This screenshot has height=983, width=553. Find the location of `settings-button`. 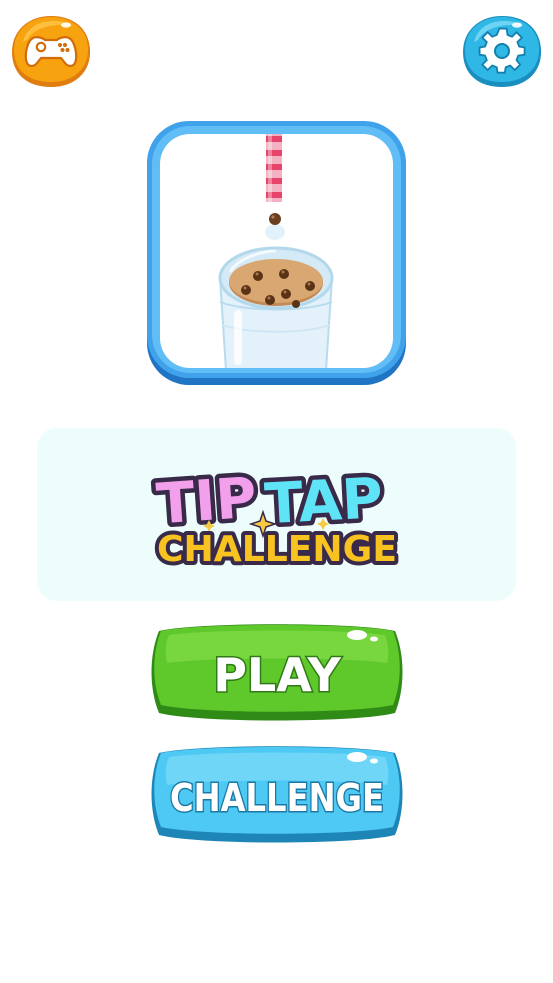

settings-button is located at coordinates (502, 51).